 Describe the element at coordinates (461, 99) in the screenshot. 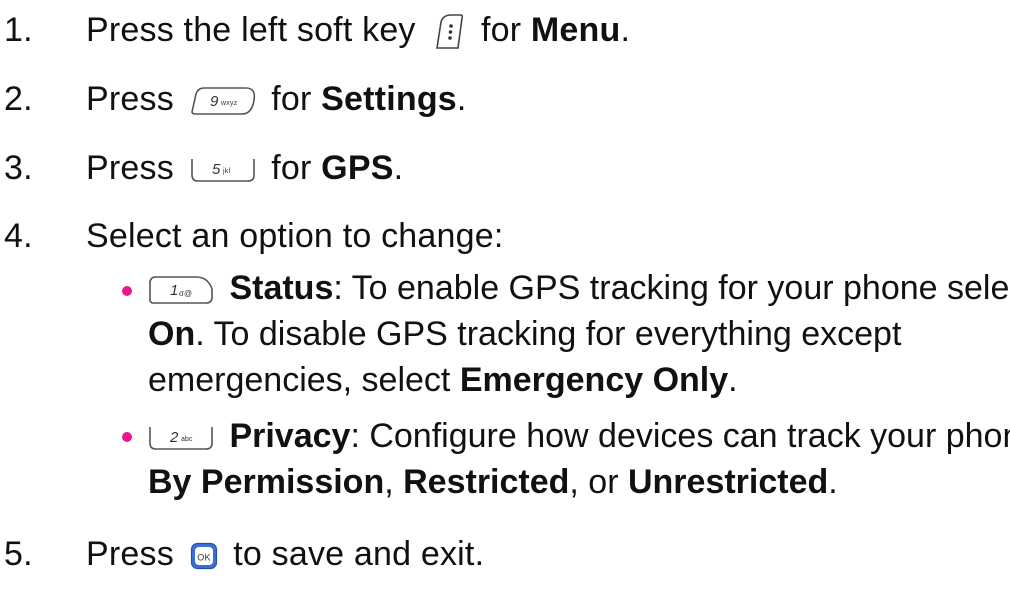

I see `step-2-post: .` at that location.